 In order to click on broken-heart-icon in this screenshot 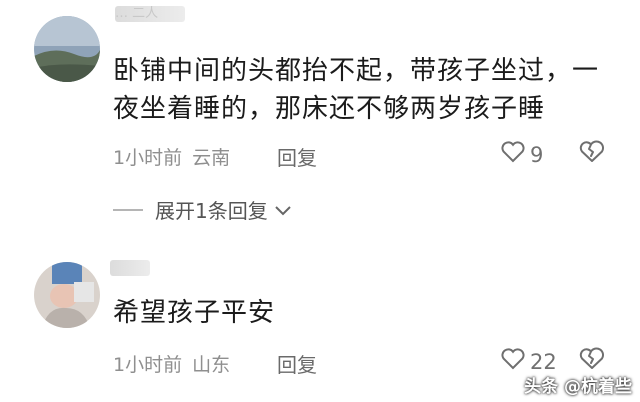, I will do `click(592, 154)`.